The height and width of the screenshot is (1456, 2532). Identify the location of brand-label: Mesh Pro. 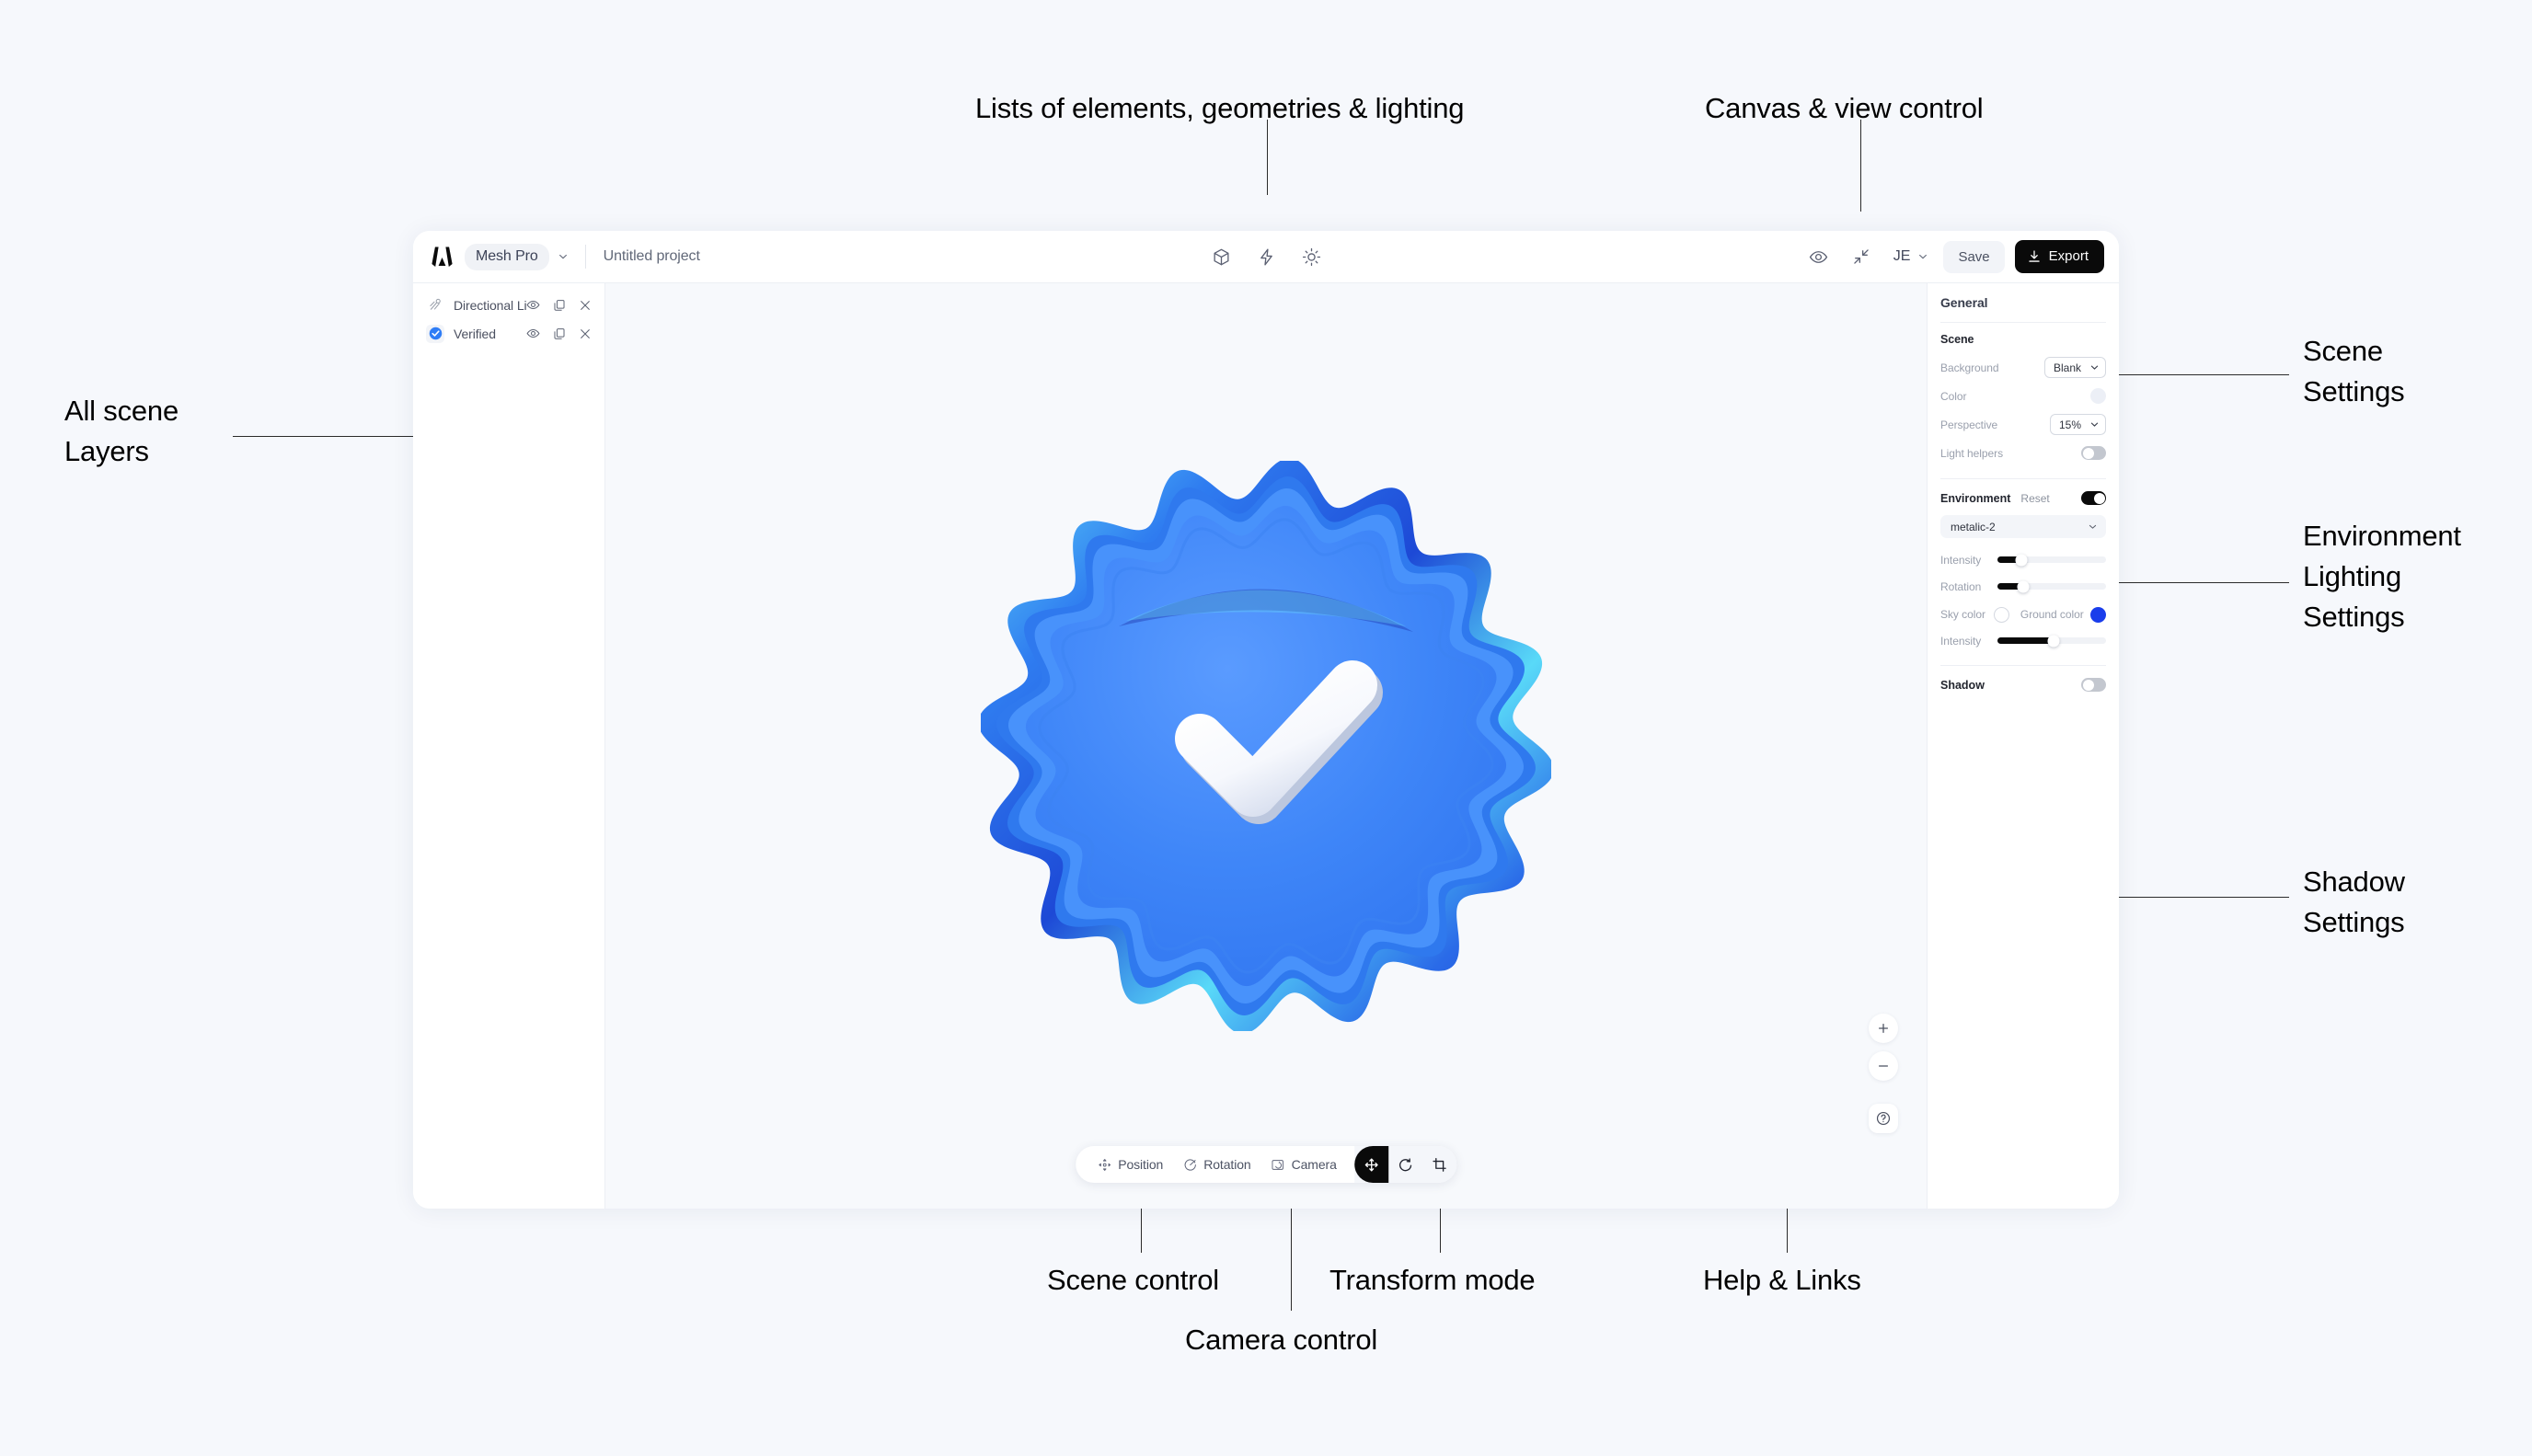
(507, 255).